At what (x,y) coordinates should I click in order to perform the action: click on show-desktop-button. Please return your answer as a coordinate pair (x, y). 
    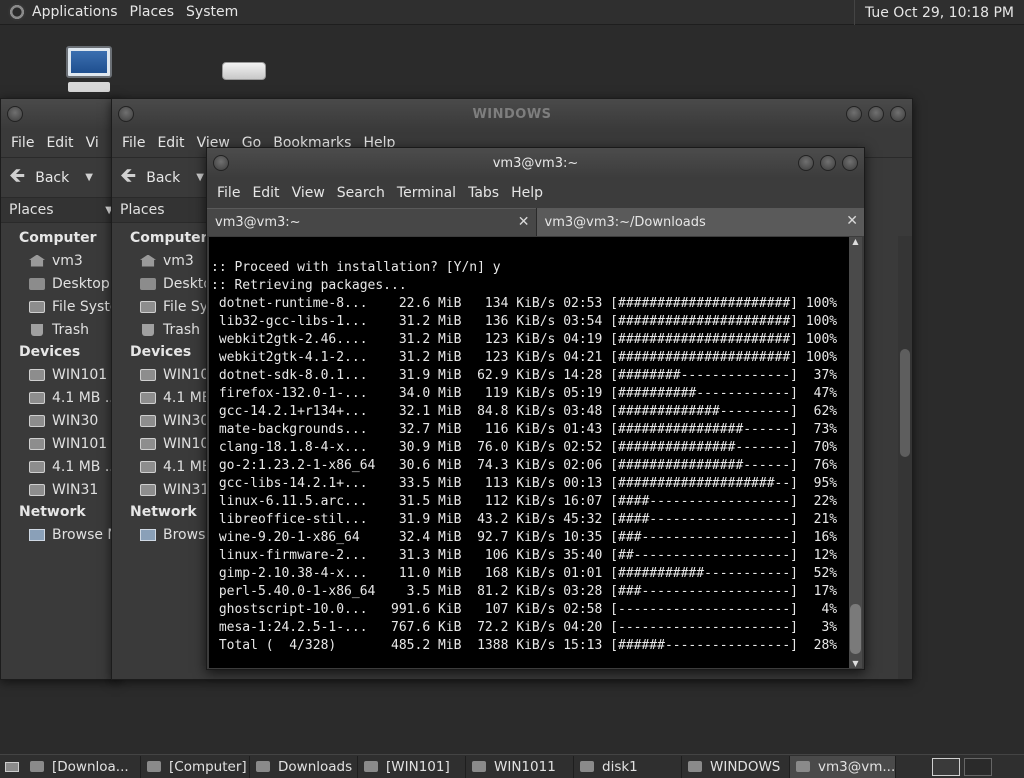
    Looking at the image, I should click on (12, 766).